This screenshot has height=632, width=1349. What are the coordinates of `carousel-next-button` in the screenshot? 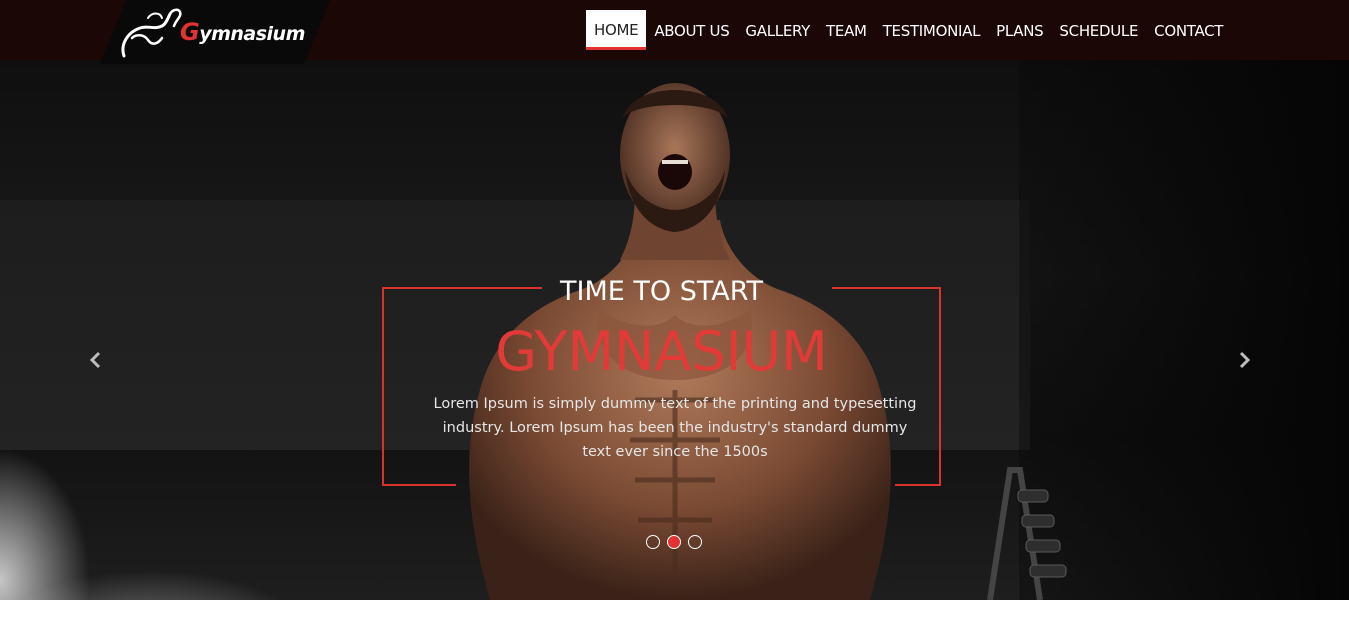 It's located at (1246, 360).